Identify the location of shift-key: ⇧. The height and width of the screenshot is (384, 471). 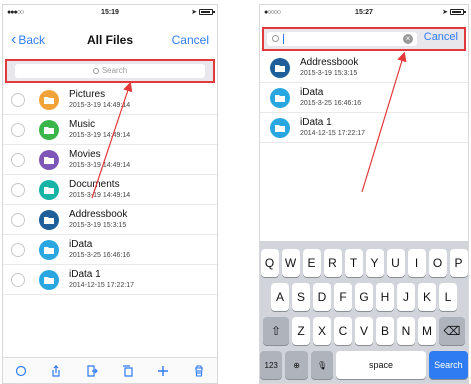
(276, 331).